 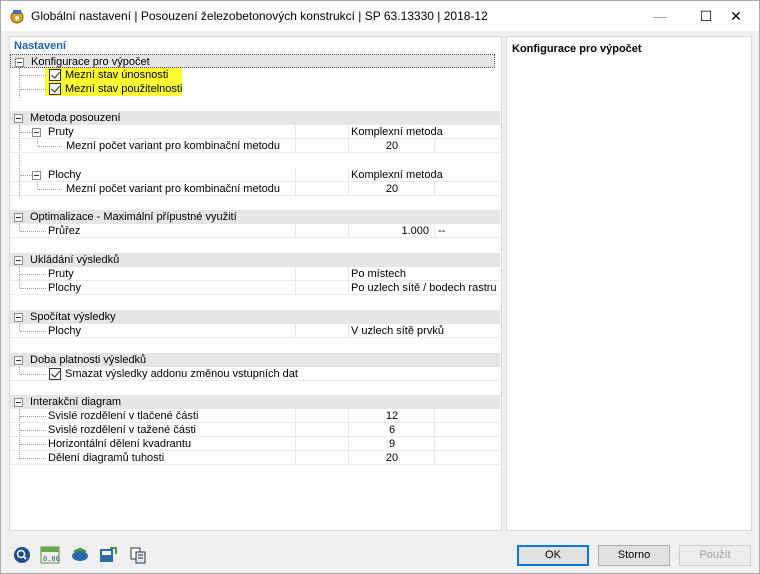 I want to click on row-ukladani-pruty: Pruty Po místech, so click(x=255, y=274).